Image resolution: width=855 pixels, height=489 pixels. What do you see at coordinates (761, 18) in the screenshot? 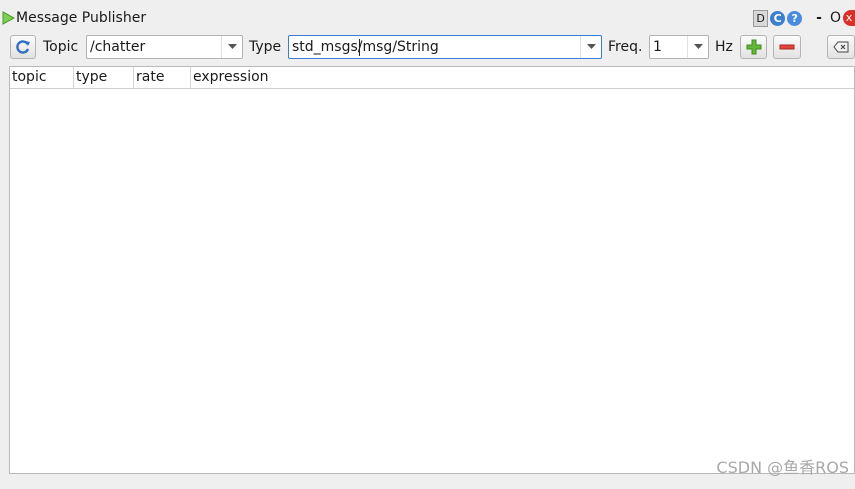
I see `dock-button: D` at bounding box center [761, 18].